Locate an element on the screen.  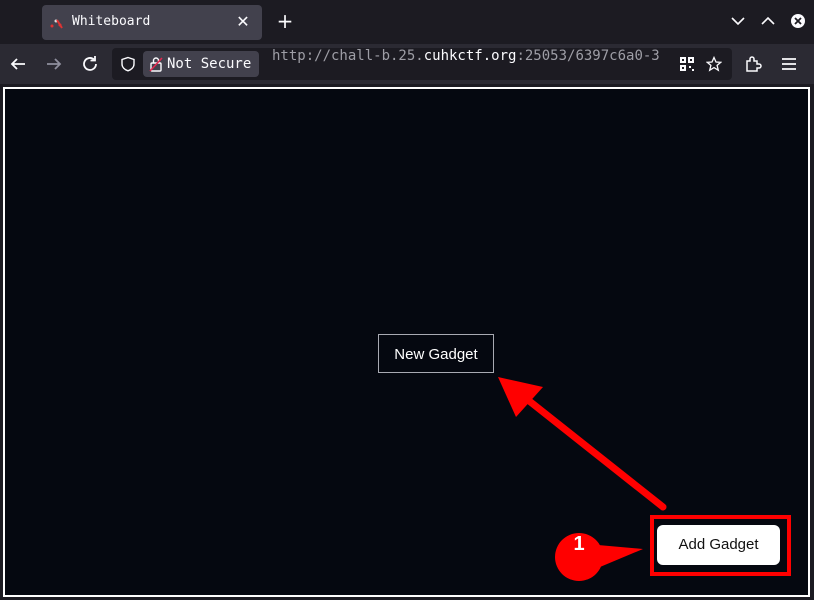
tab-whiteboard: Whiteboard ✕ is located at coordinates (152, 22).